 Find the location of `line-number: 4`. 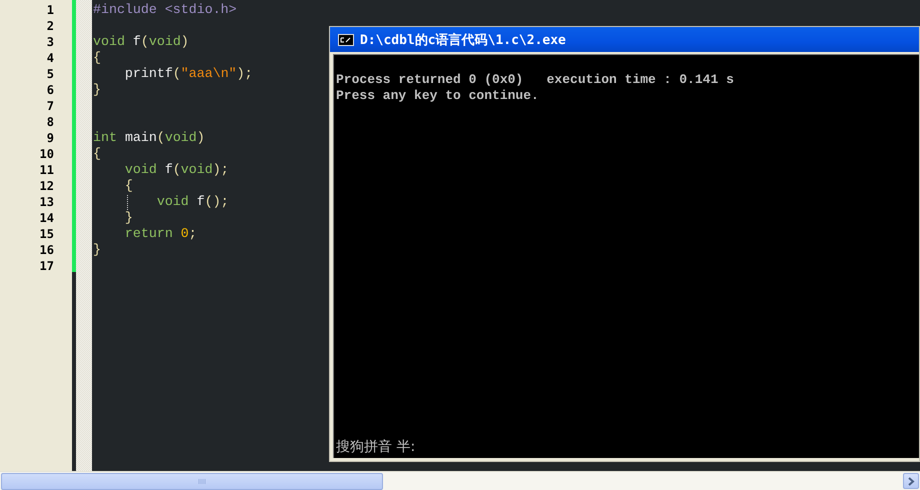

line-number: 4 is located at coordinates (50, 58).